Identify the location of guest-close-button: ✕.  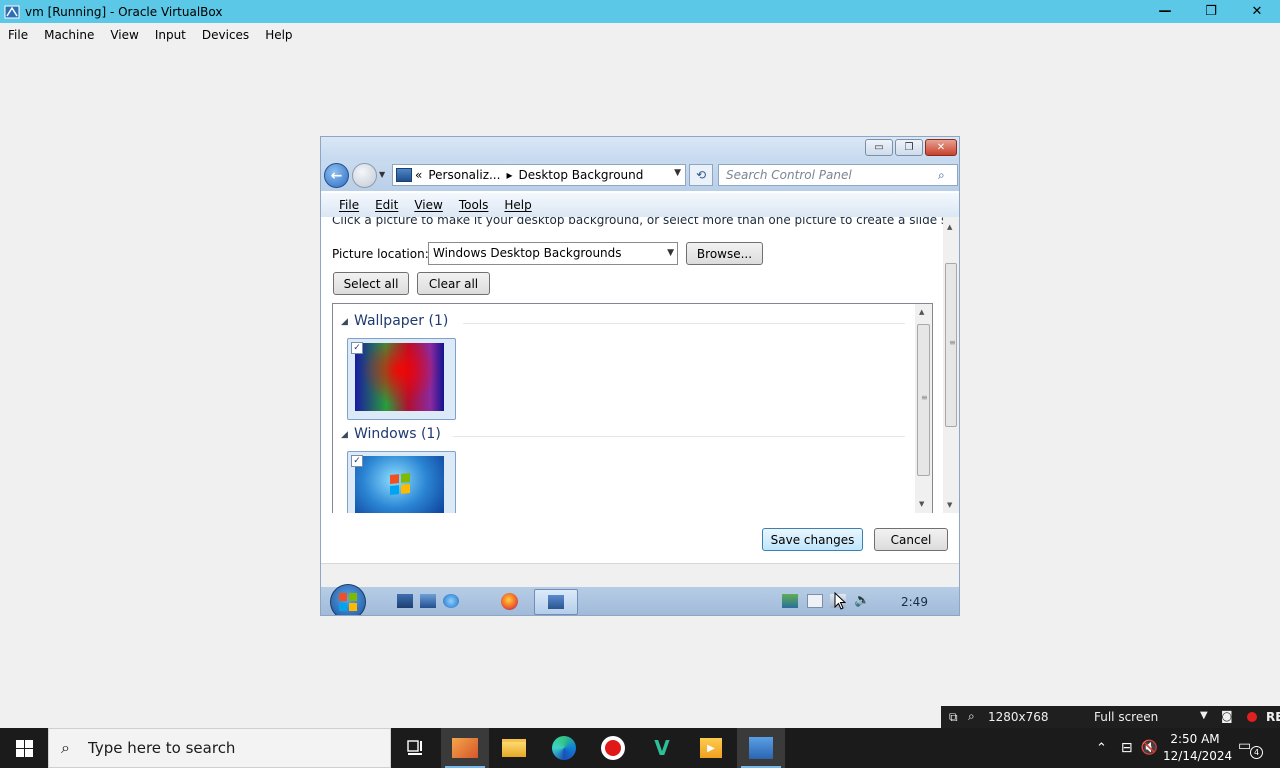
(941, 147).